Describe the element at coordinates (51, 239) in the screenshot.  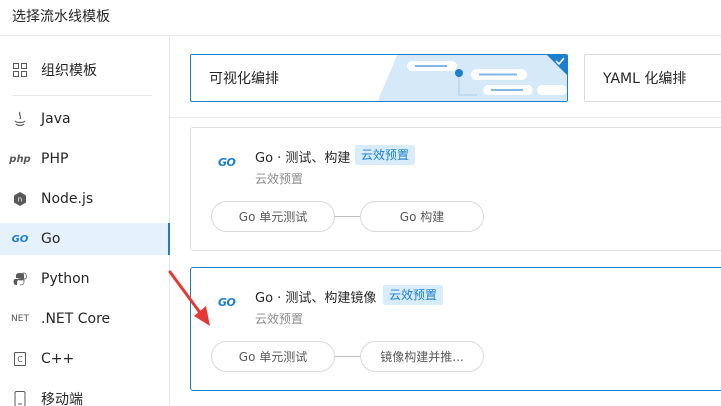
I see `sidebar-item-label: Go` at that location.